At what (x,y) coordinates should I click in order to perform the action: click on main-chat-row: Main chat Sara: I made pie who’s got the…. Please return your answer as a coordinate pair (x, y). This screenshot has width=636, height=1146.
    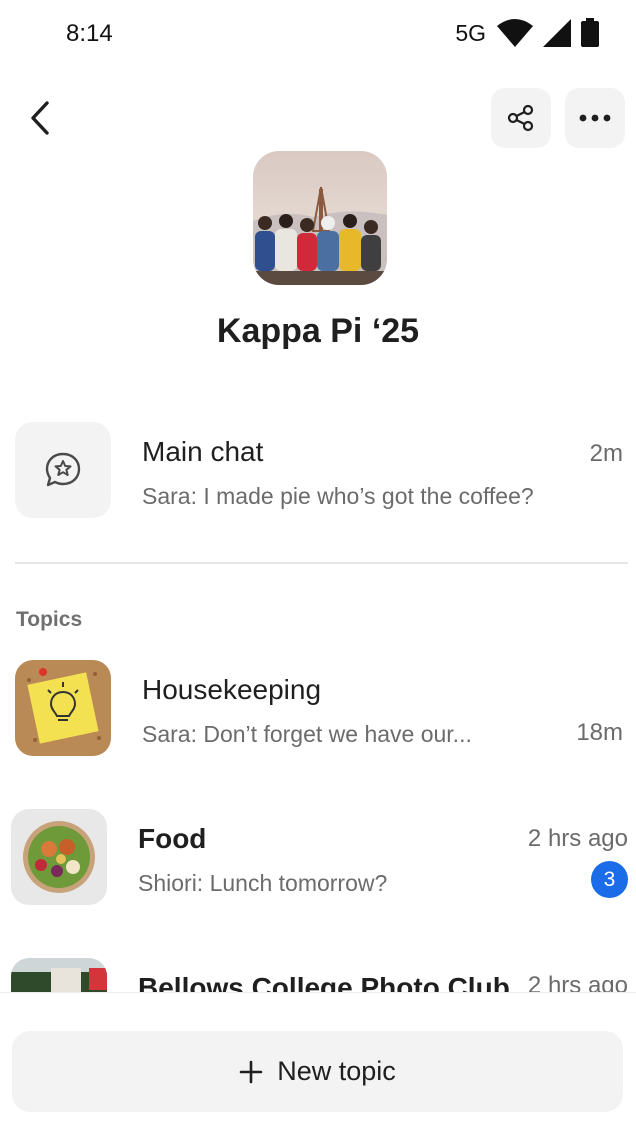
    Looking at the image, I should click on (318, 472).